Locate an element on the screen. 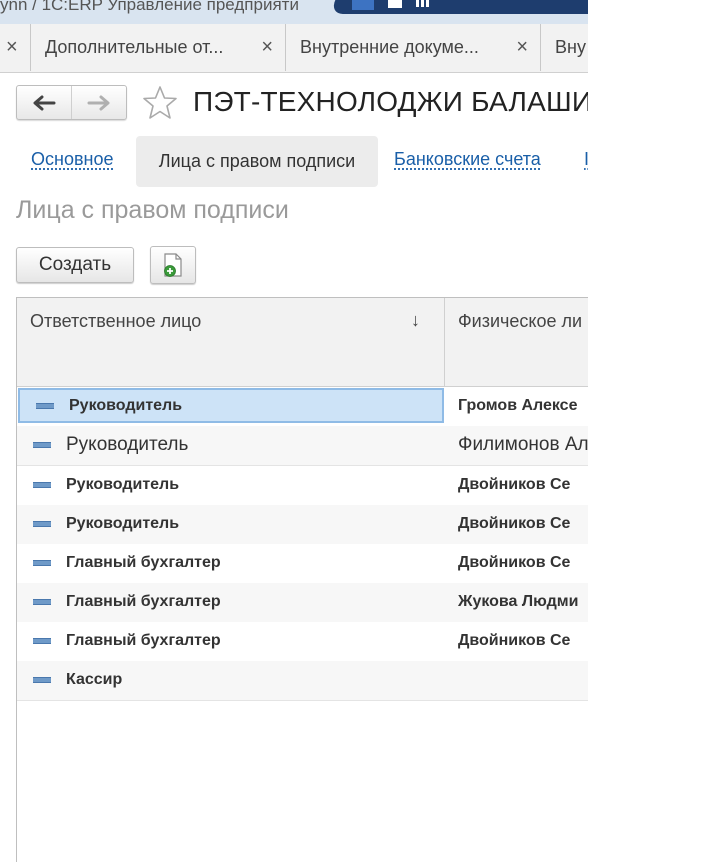  copy-button is located at coordinates (173, 265).